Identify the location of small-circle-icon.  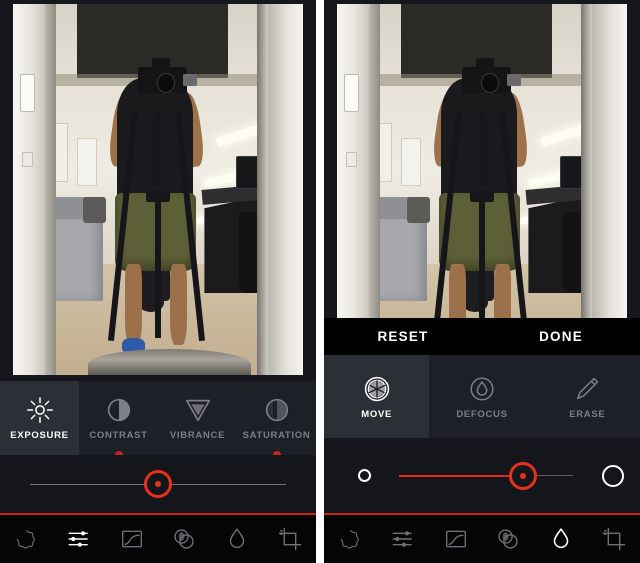
(364, 475).